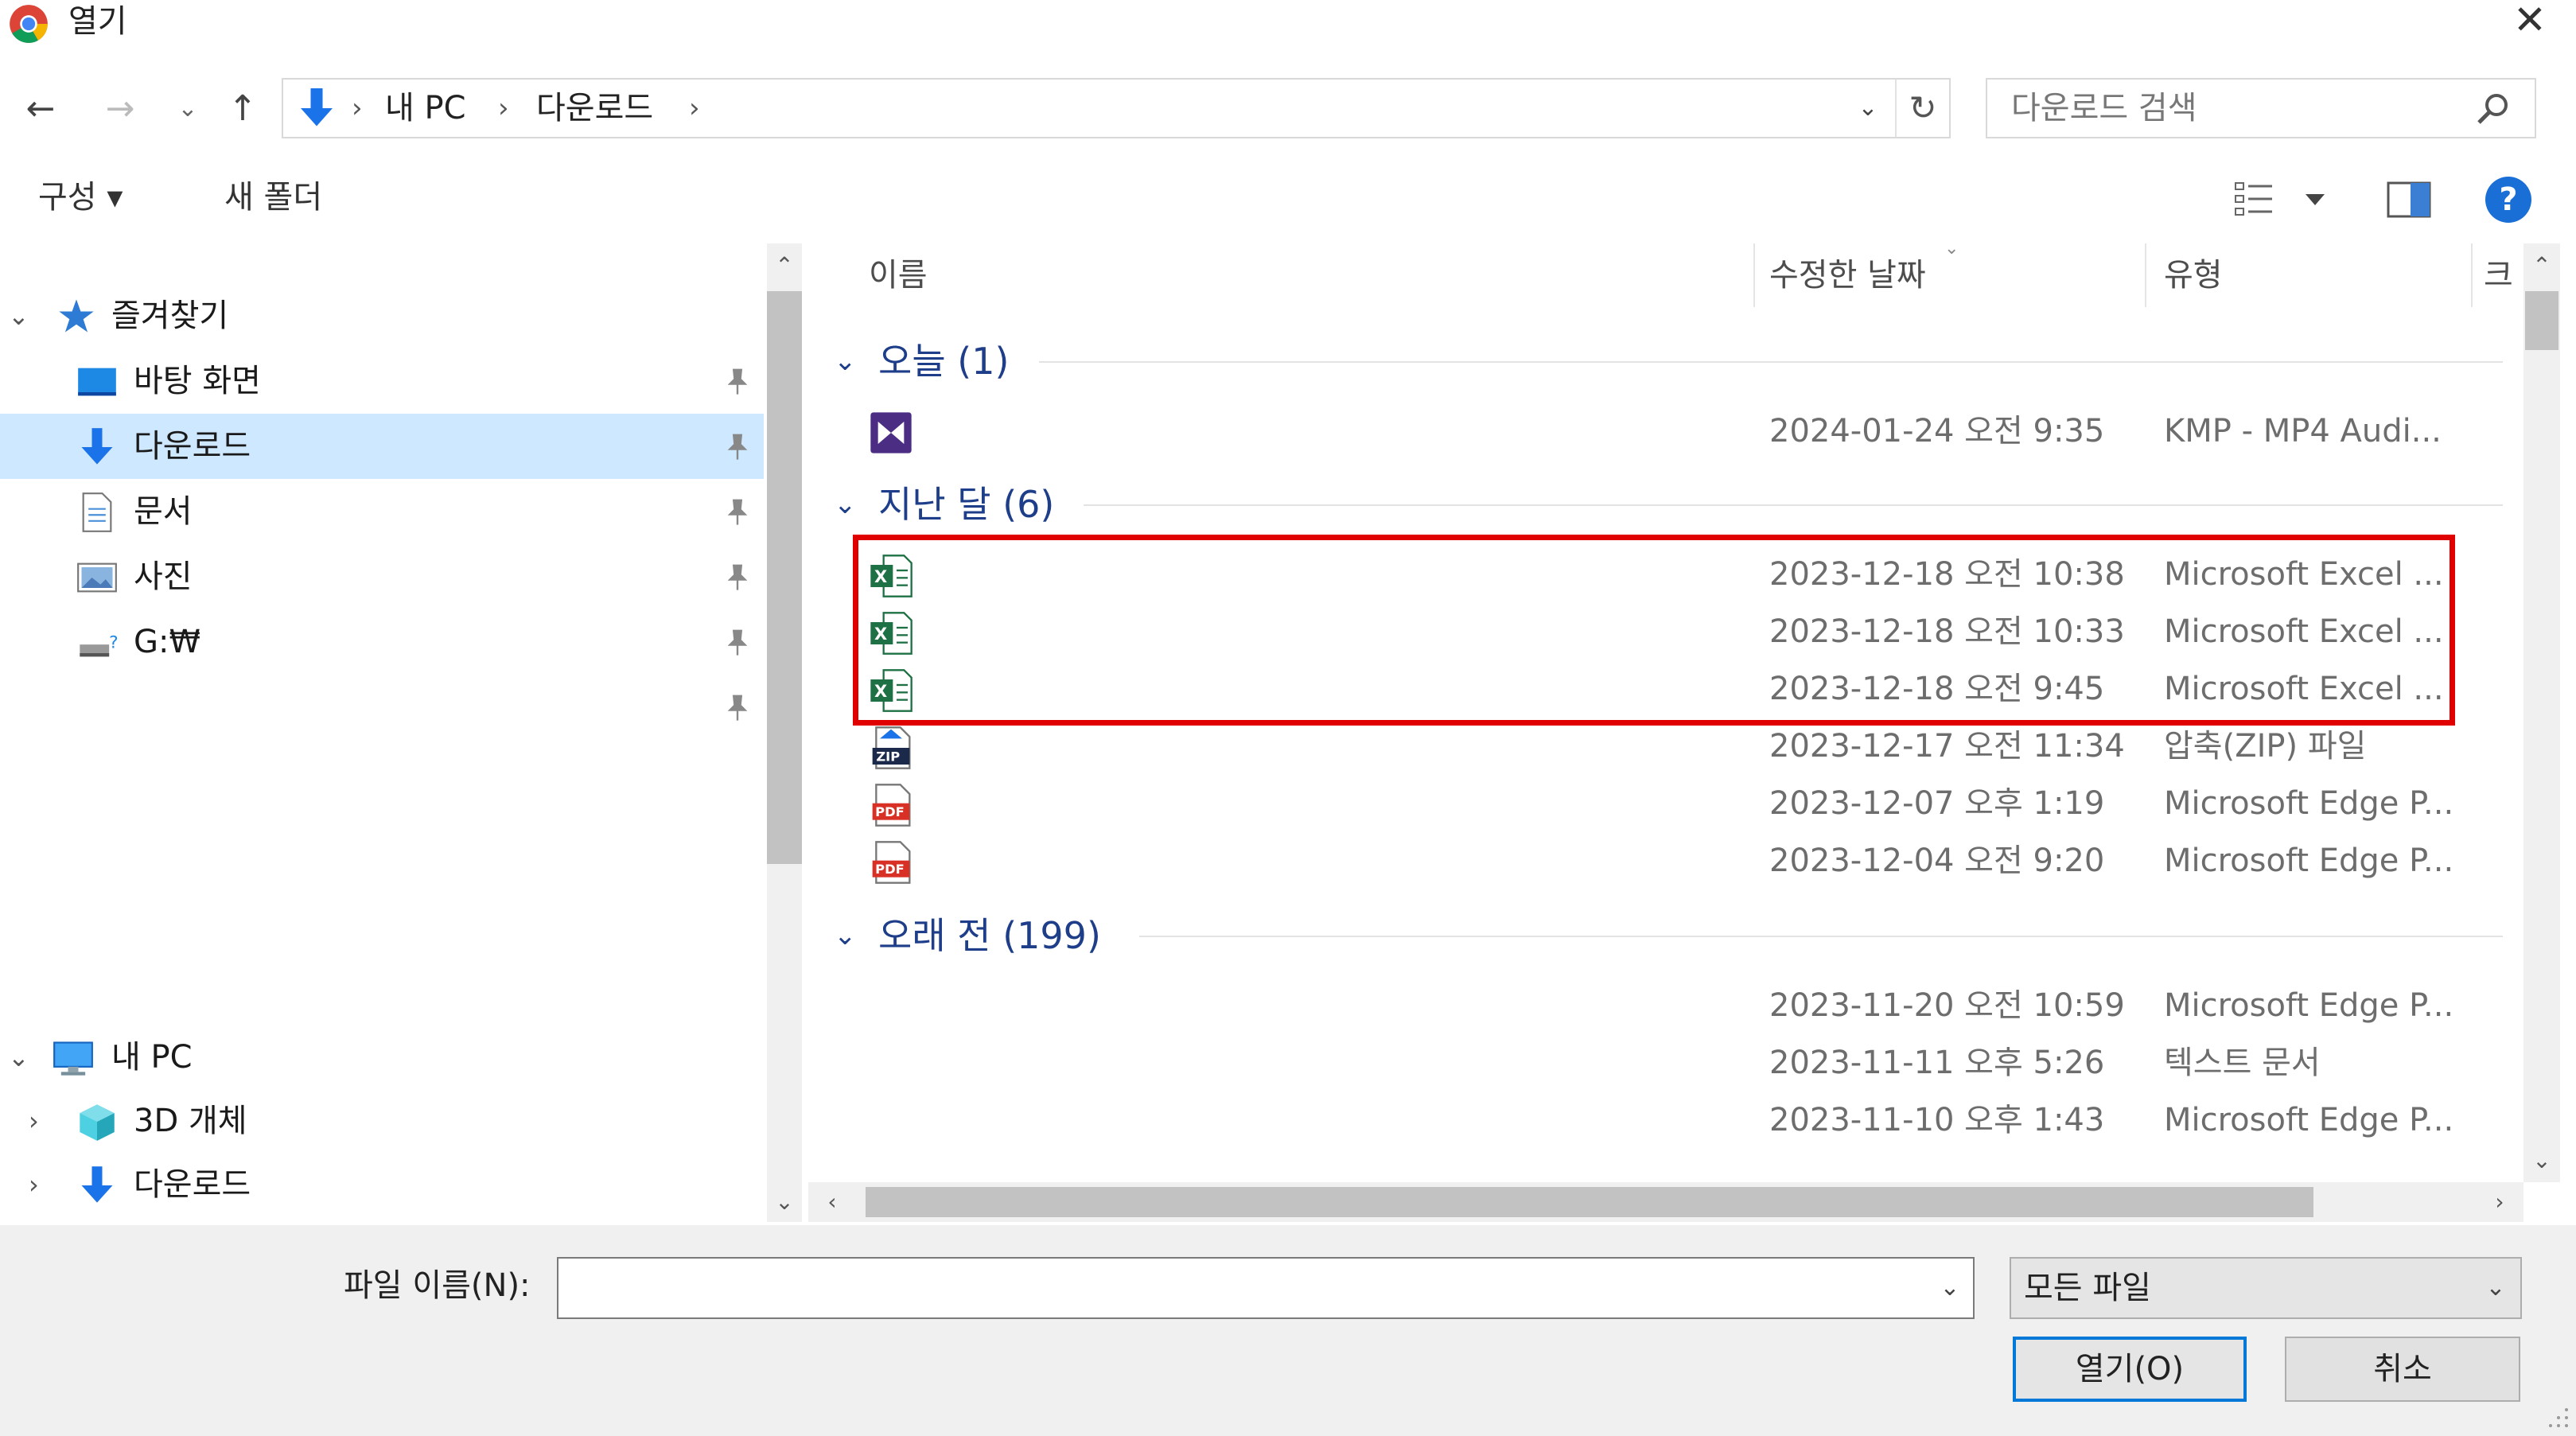 Image resolution: width=2576 pixels, height=1436 pixels. I want to click on column-header-size: 크, so click(2499, 275).